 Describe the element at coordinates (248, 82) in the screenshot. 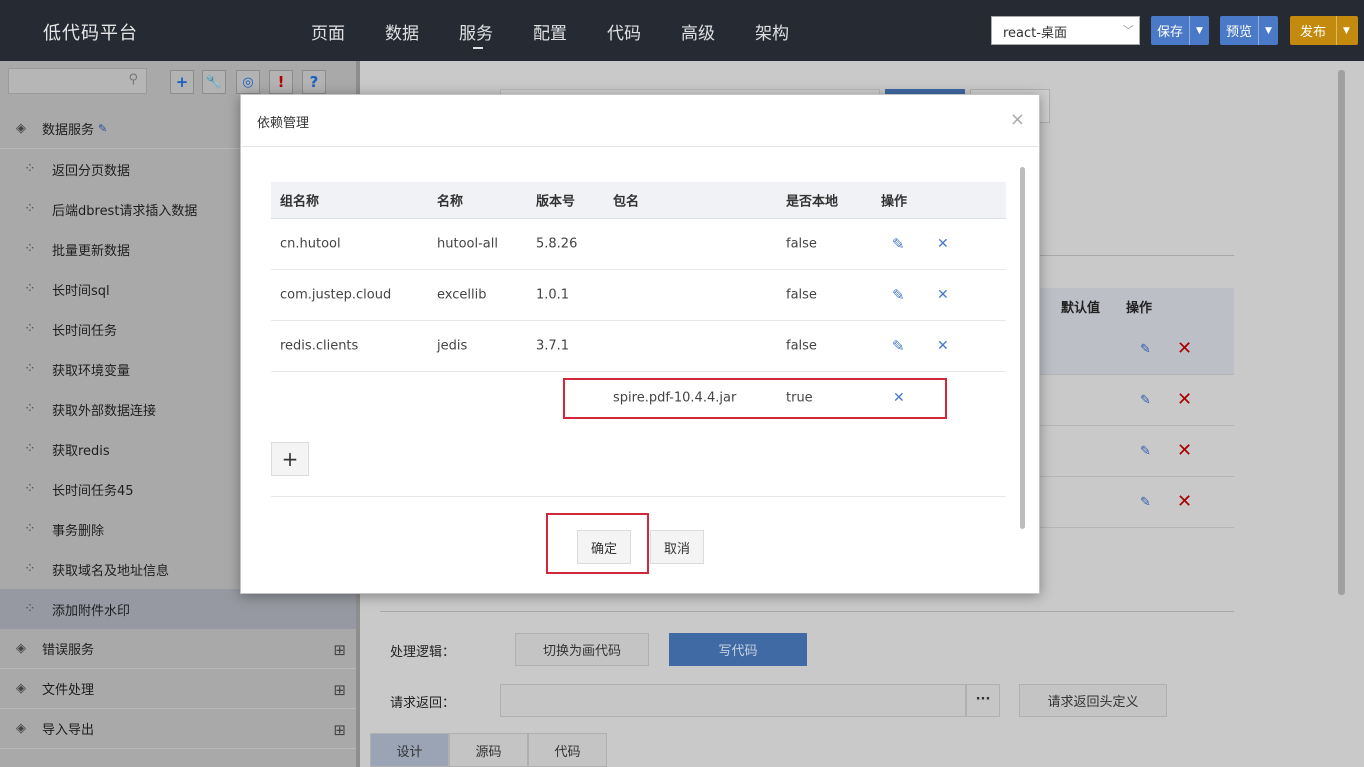

I see `target-icon: ◎` at that location.